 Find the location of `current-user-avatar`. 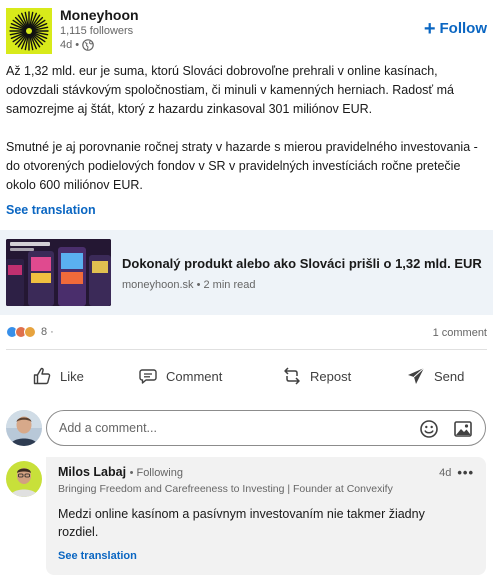

current-user-avatar is located at coordinates (24, 428).